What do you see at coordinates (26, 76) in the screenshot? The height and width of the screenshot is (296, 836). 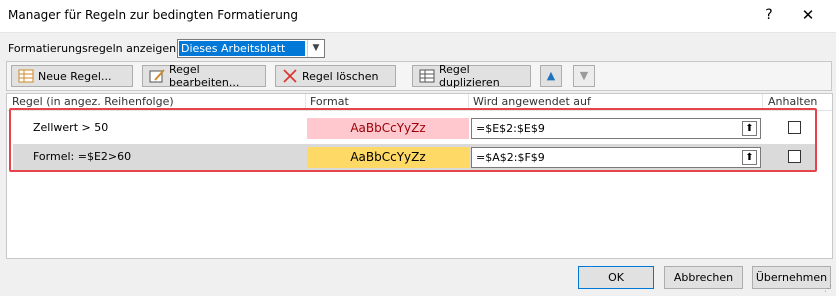 I see `new-rule-icon` at bounding box center [26, 76].